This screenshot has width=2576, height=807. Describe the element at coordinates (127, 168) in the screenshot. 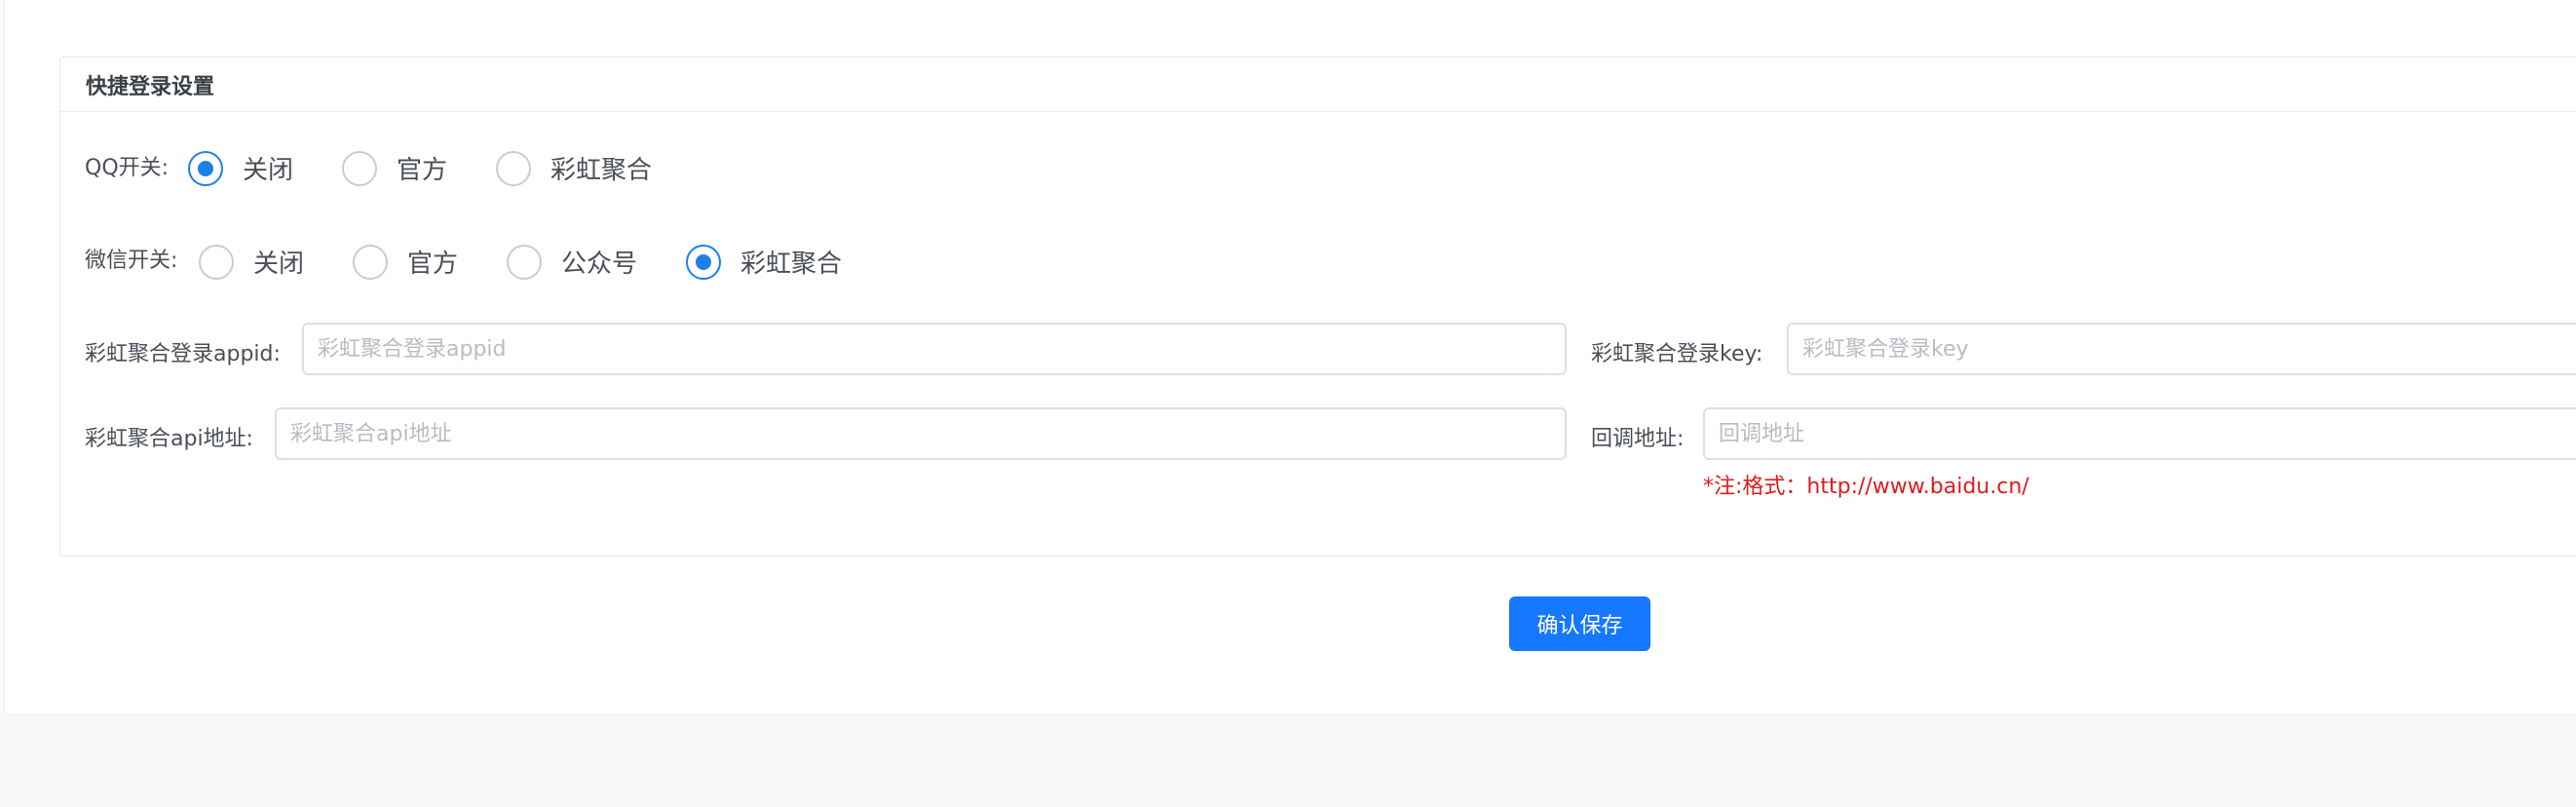

I see `qq-switch-label: QQ开关:` at that location.